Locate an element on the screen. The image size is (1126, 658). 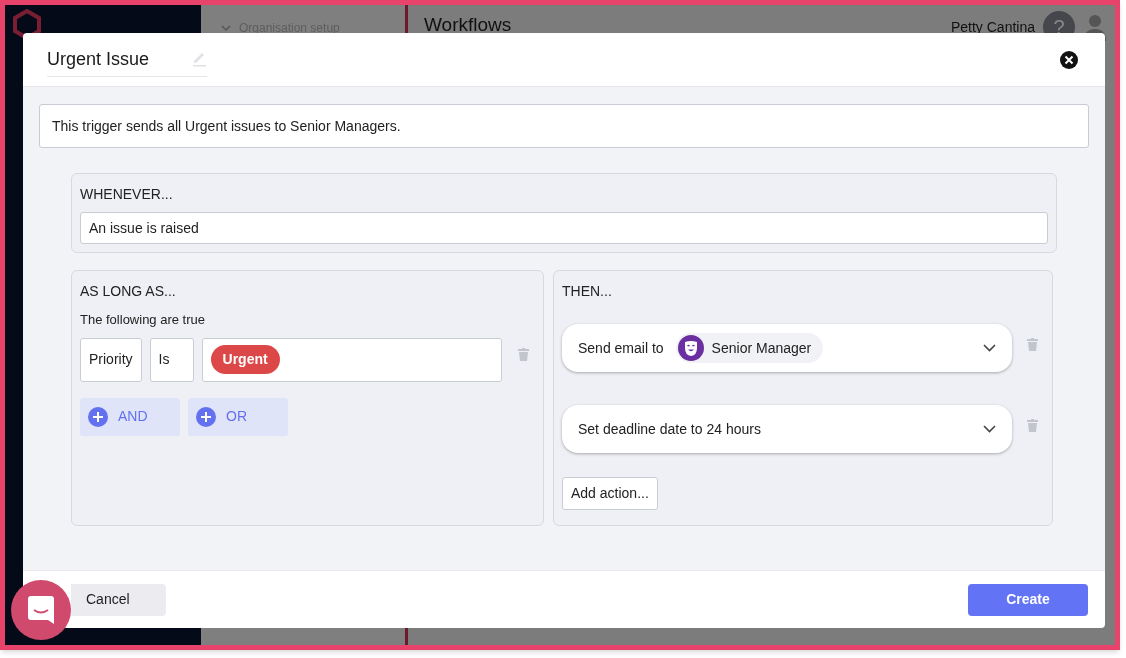
value-field: Urgent is located at coordinates (351, 359).